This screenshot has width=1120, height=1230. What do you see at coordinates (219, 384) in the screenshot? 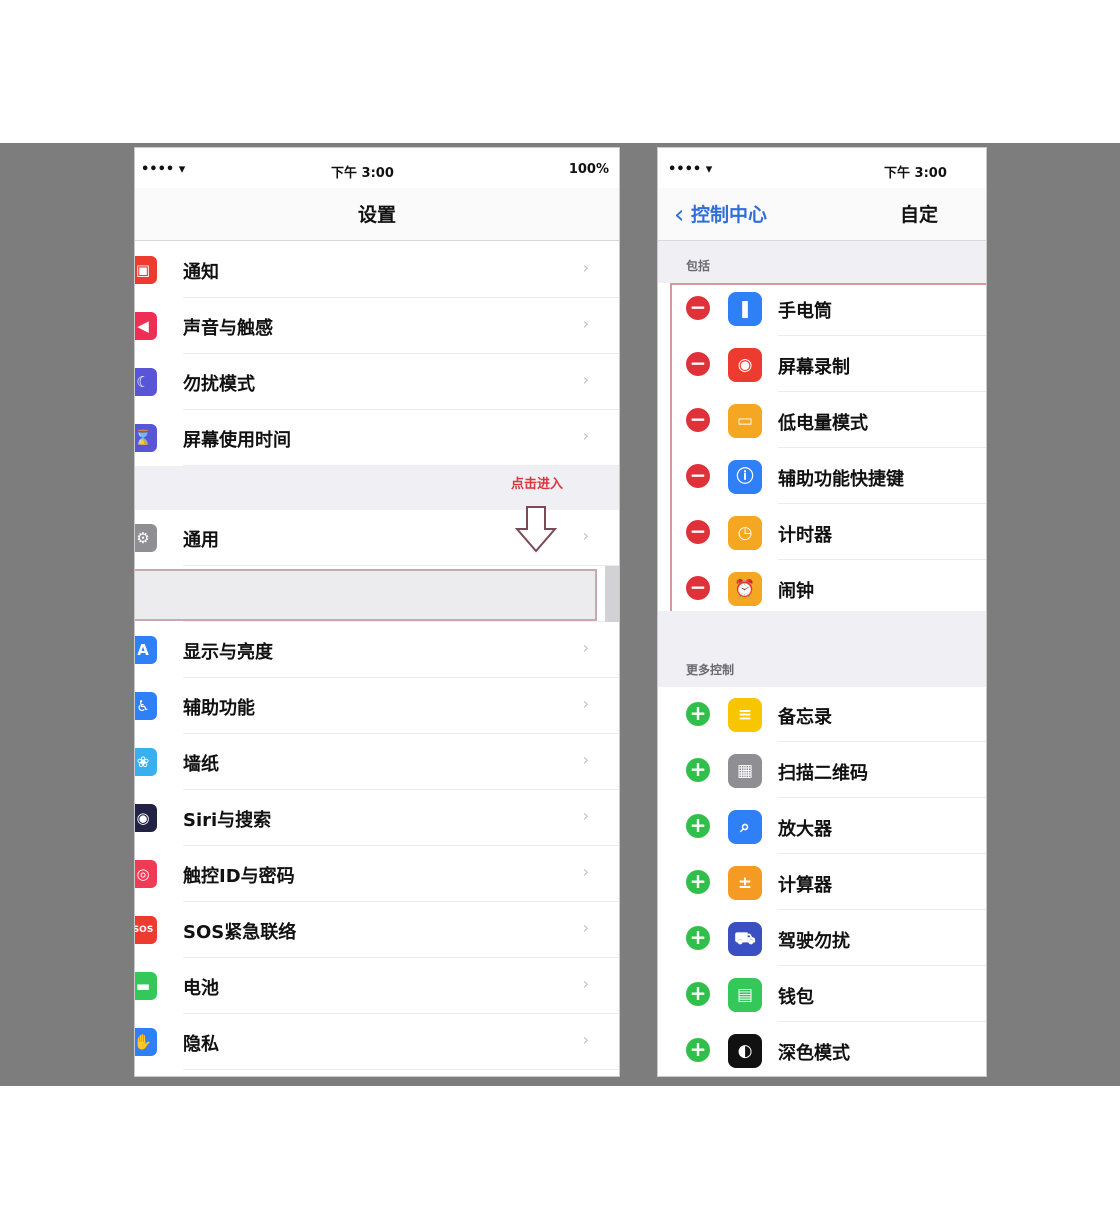
I see `settings-row-label: 勿扰模式` at bounding box center [219, 384].